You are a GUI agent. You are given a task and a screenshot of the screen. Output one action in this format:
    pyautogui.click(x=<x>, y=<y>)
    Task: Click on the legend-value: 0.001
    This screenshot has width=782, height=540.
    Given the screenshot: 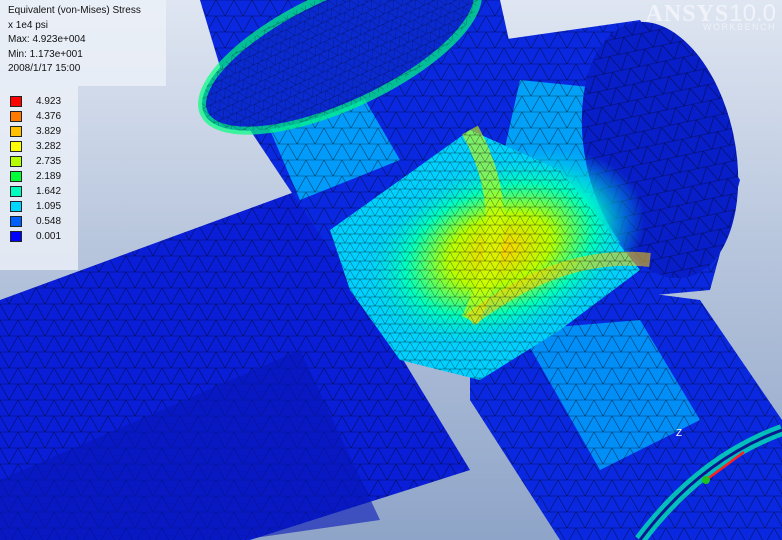 What is the action you would take?
    pyautogui.click(x=49, y=236)
    